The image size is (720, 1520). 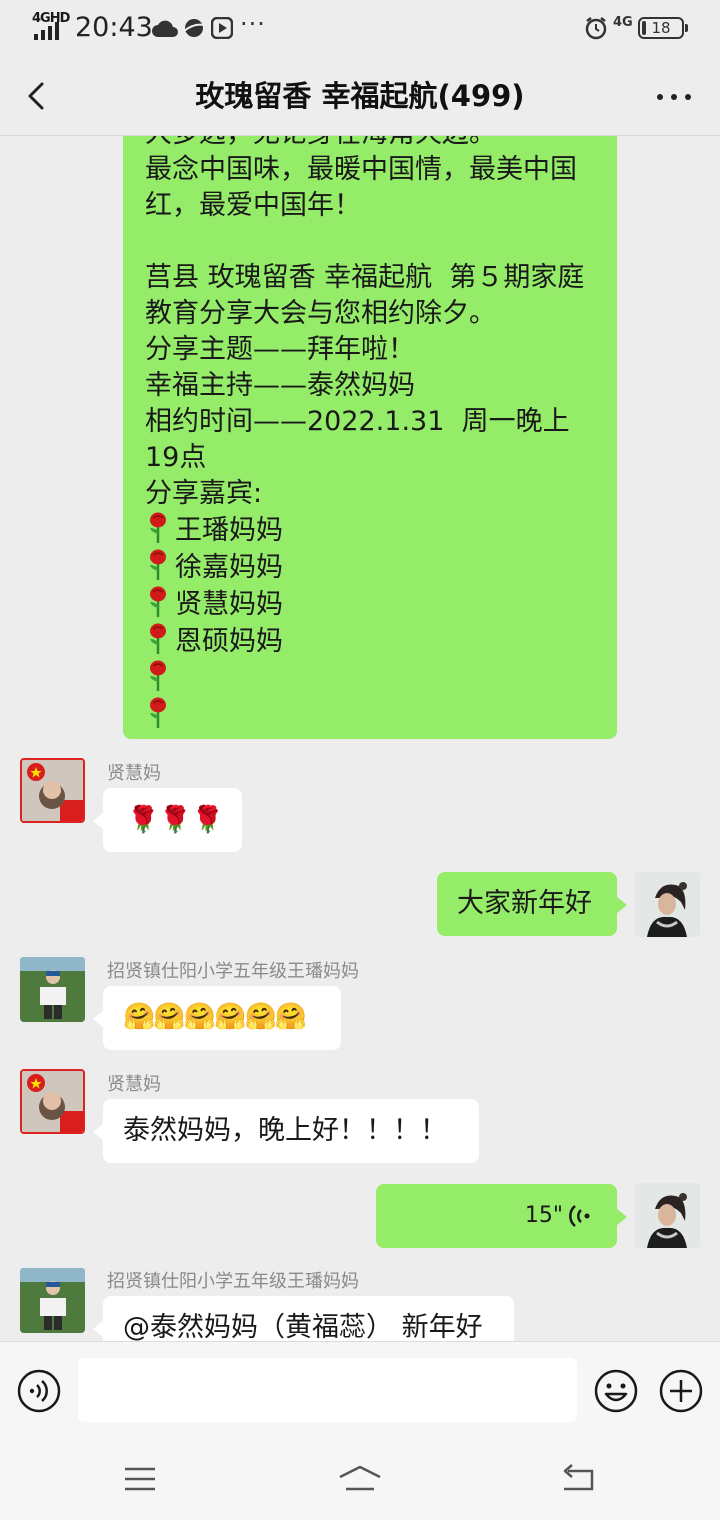 What do you see at coordinates (303, 1326) in the screenshot?
I see `message-text: @泰然妈妈（黄福蕊） 新年好` at bounding box center [303, 1326].